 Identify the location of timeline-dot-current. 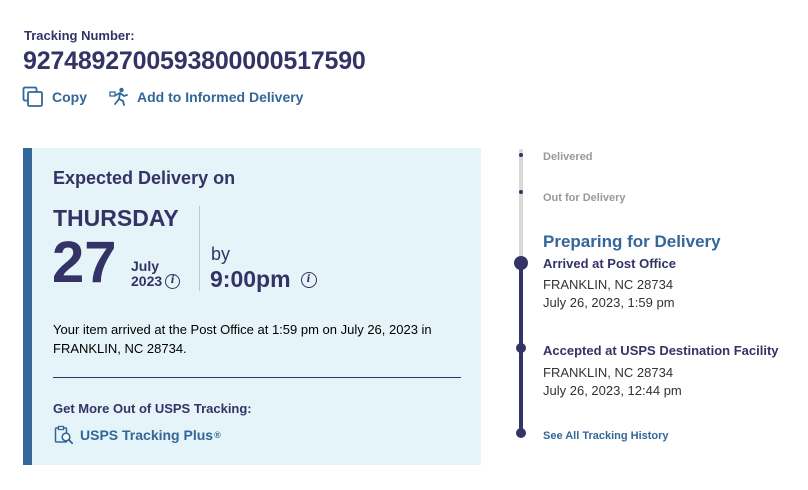
(521, 263).